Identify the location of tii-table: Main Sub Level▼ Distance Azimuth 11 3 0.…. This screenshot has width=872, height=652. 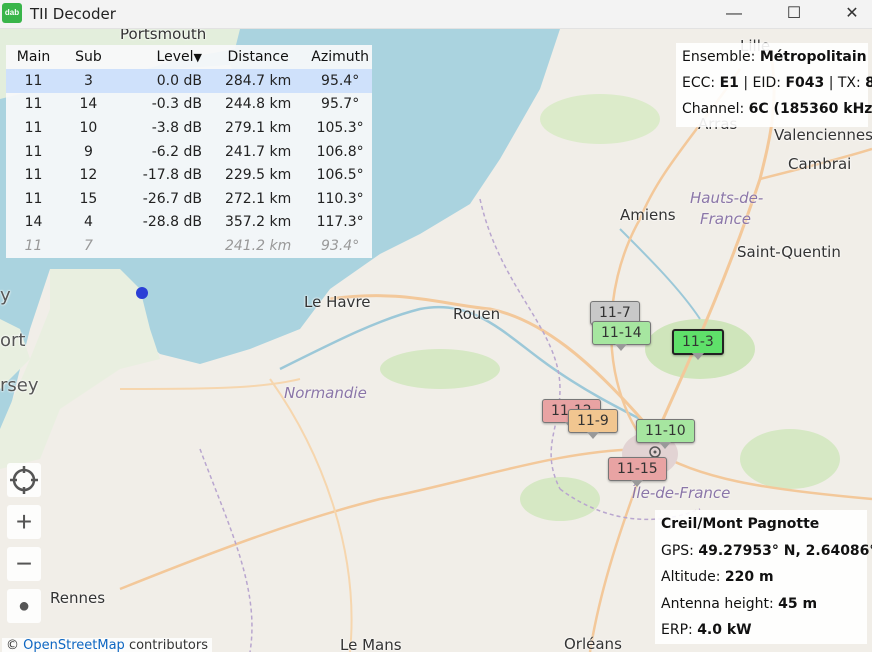
(189, 151).